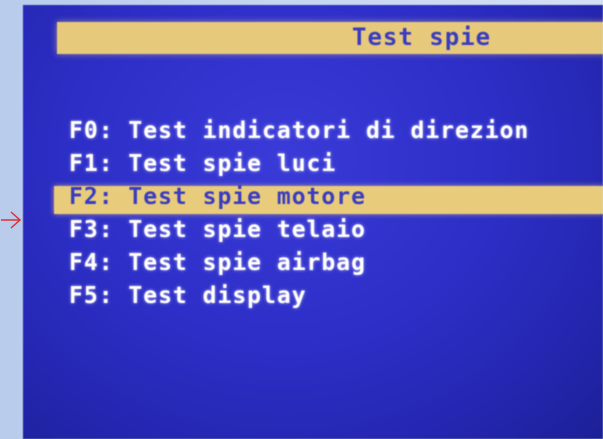 This screenshot has width=603, height=439. I want to click on menu-item-f3: F3: Test spie telaio, so click(299, 230).